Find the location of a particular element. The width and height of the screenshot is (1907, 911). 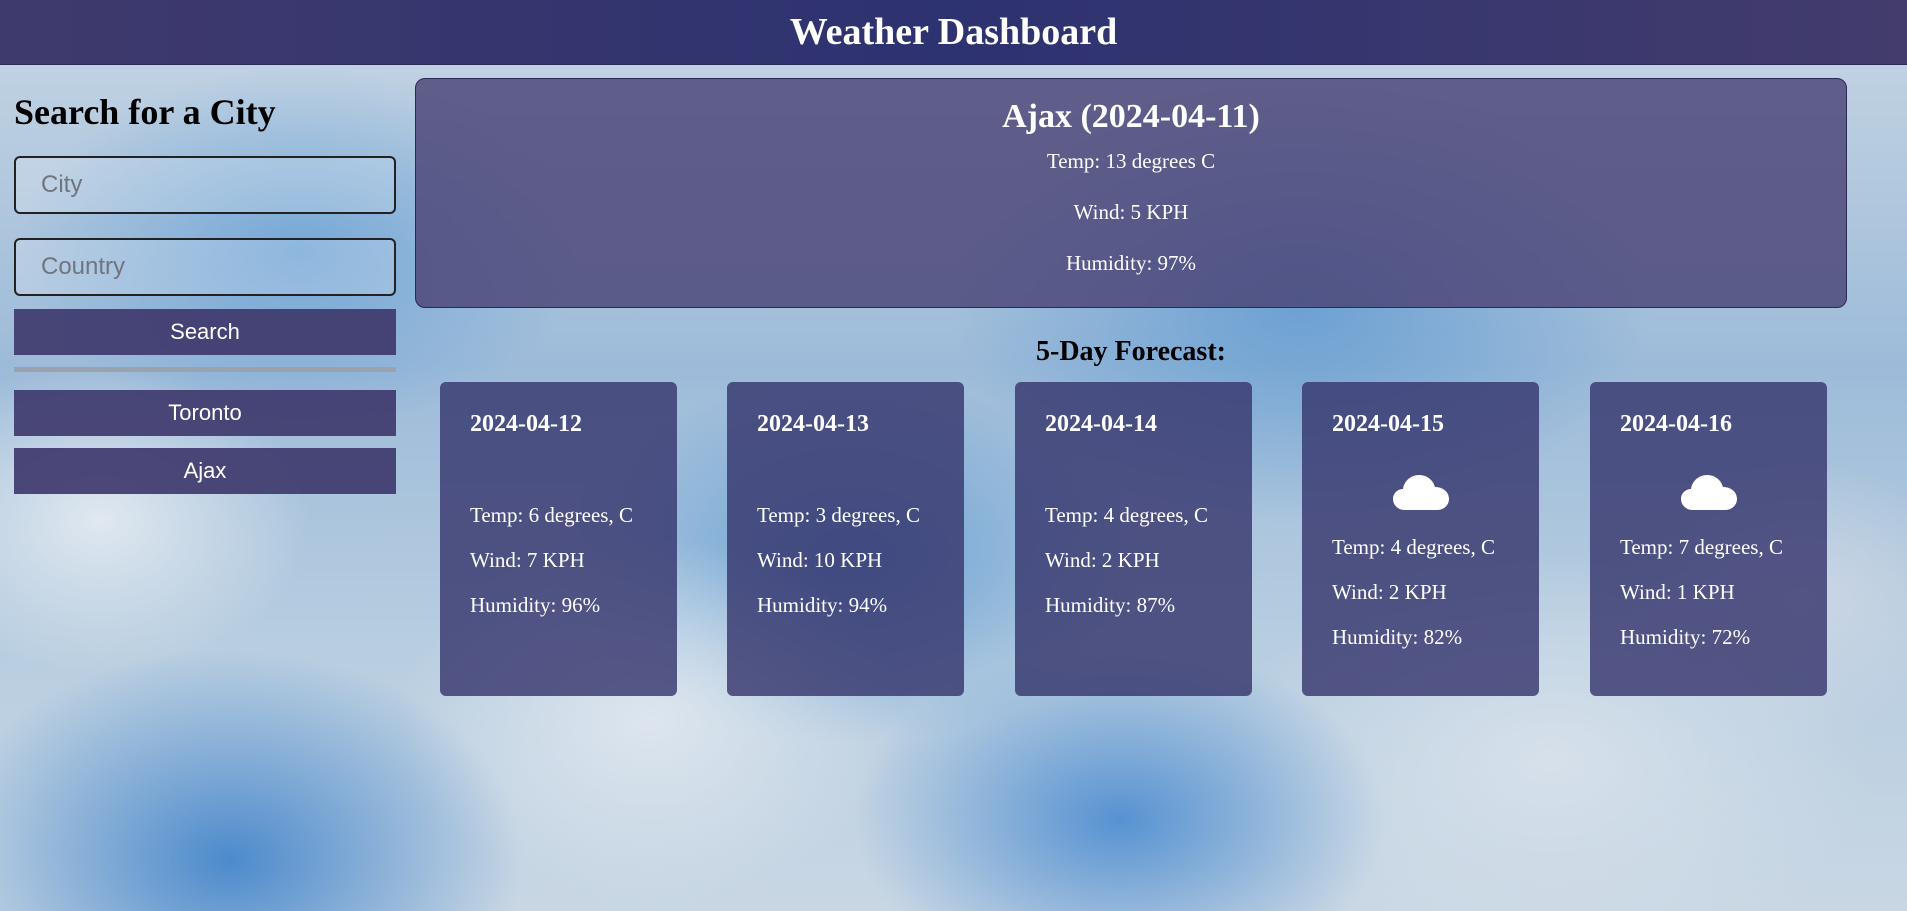

forecast-date: 2024-04-12 is located at coordinates (526, 424).